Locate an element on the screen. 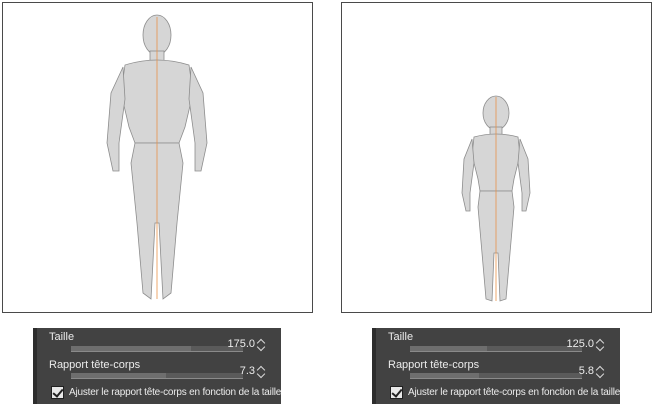 This screenshot has width=654, height=406. height-value: 125.0 is located at coordinates (580, 344).